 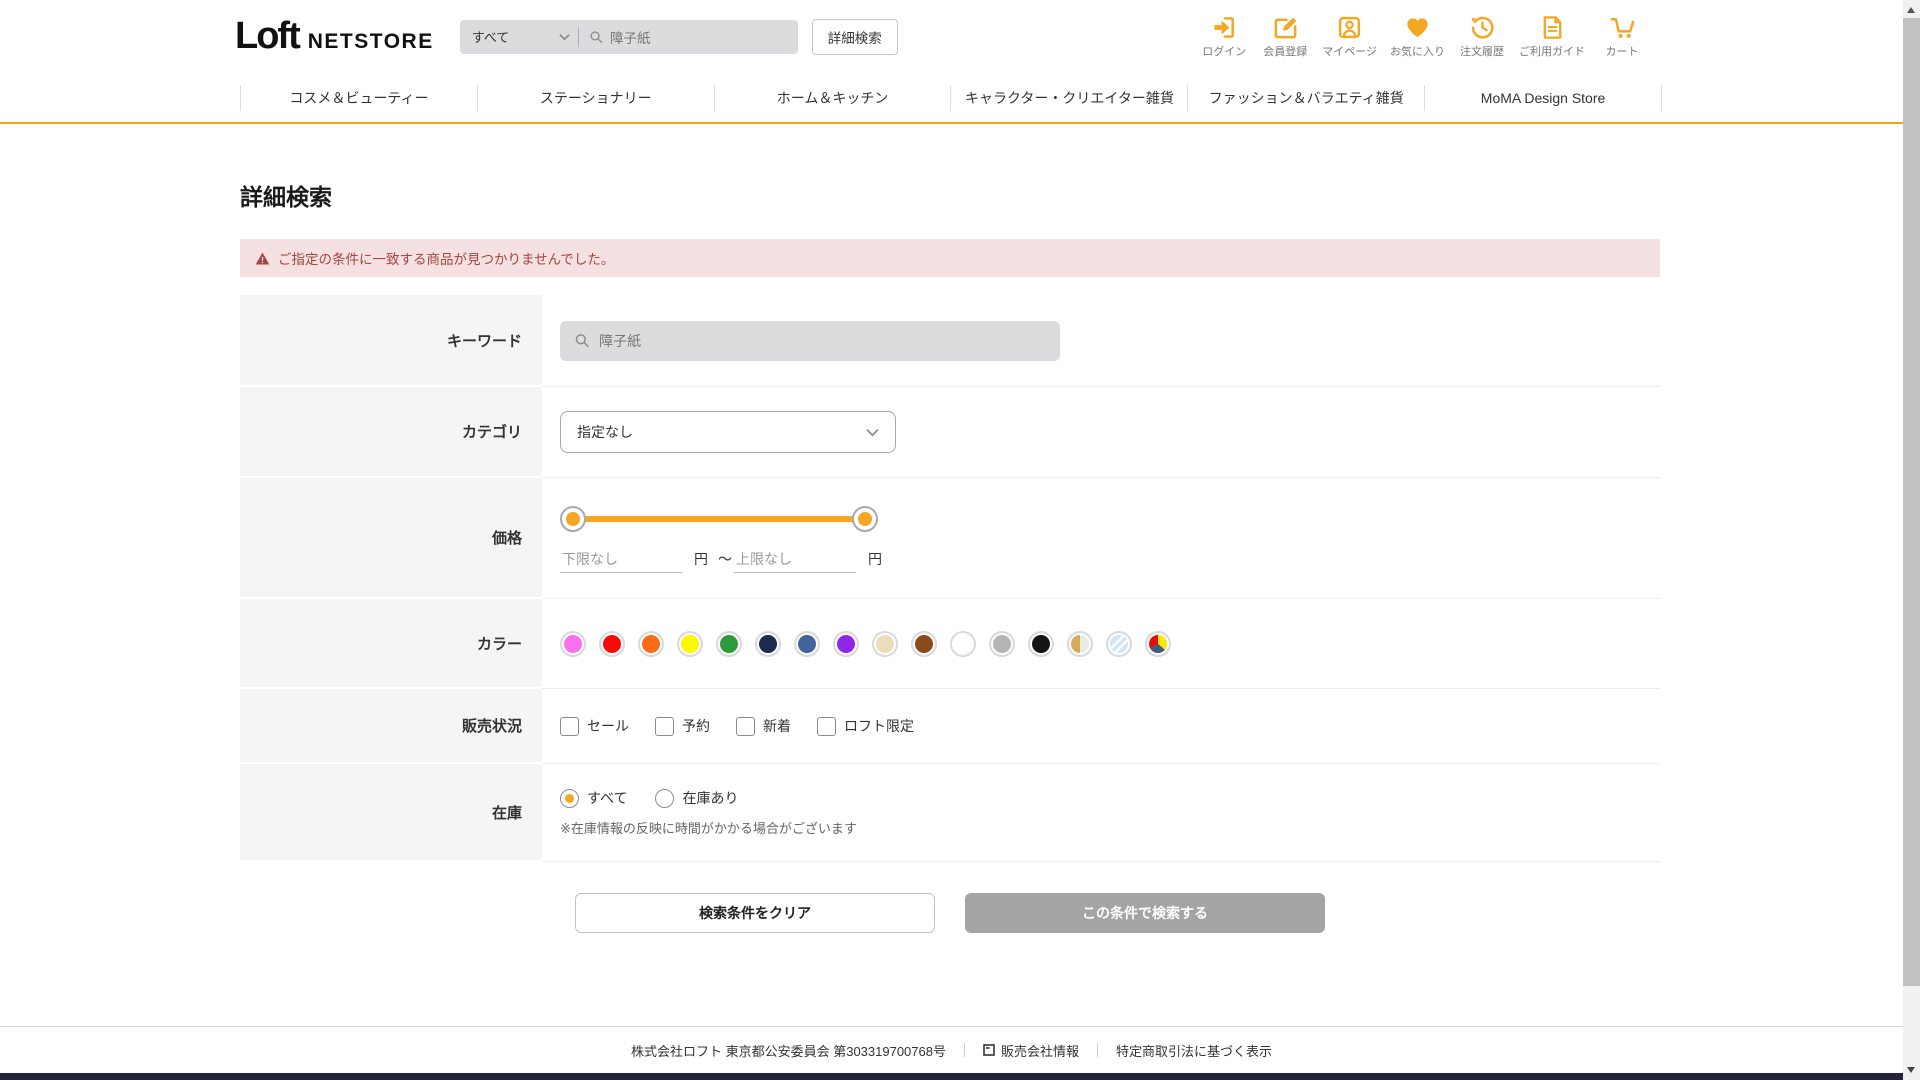 I want to click on order-history-link: 注文履歴, so click(x=1482, y=36).